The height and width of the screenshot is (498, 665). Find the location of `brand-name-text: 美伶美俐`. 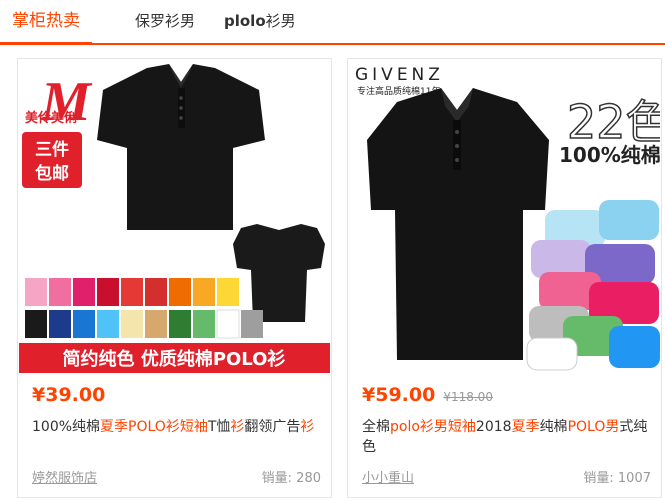

brand-name-text: 美伶美俐 is located at coordinates (51, 117).